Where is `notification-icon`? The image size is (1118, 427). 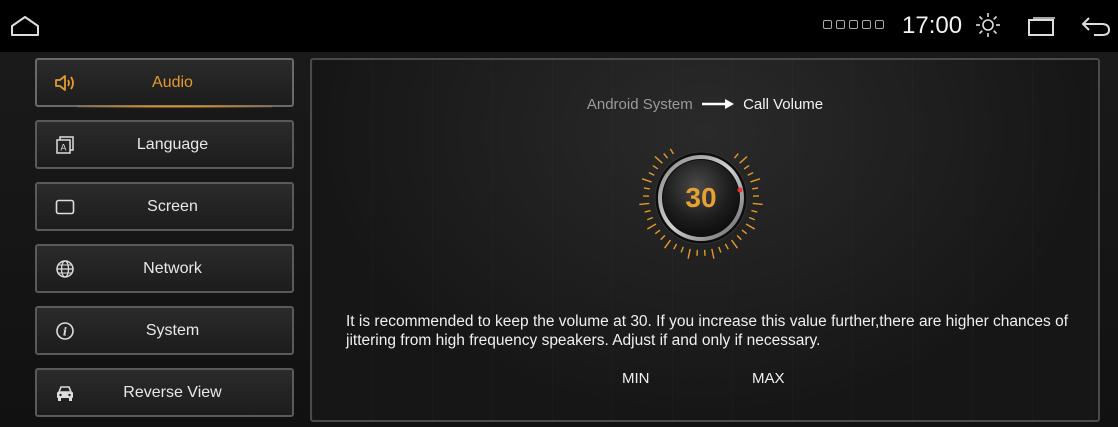
notification-icon is located at coordinates (840, 24).